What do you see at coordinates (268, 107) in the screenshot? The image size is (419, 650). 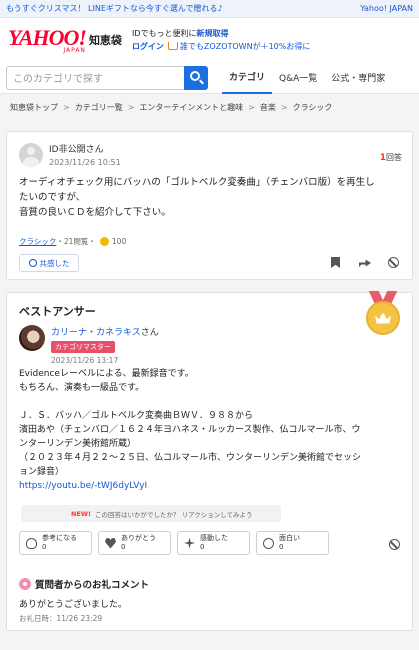 I see `breadcrumb-item: 音楽` at bounding box center [268, 107].